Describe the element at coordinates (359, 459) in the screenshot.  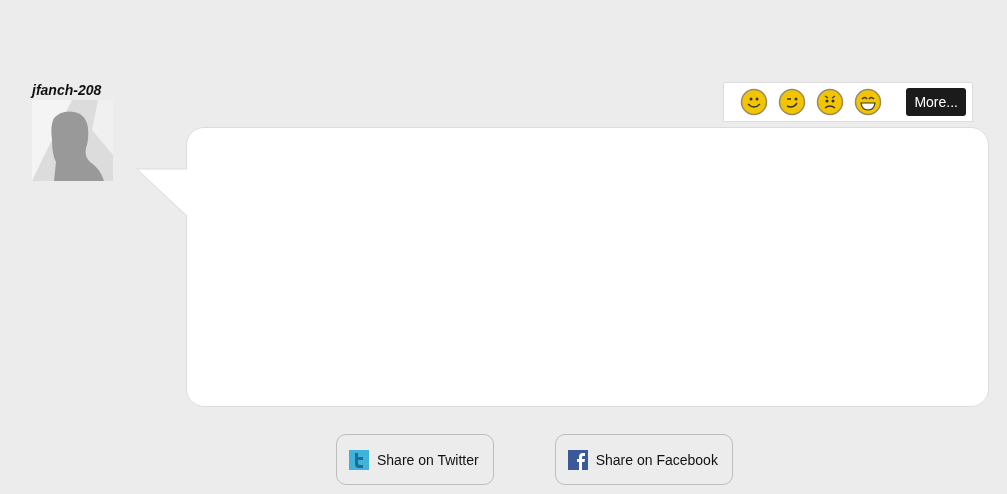
I see `bird-logo-icon` at that location.